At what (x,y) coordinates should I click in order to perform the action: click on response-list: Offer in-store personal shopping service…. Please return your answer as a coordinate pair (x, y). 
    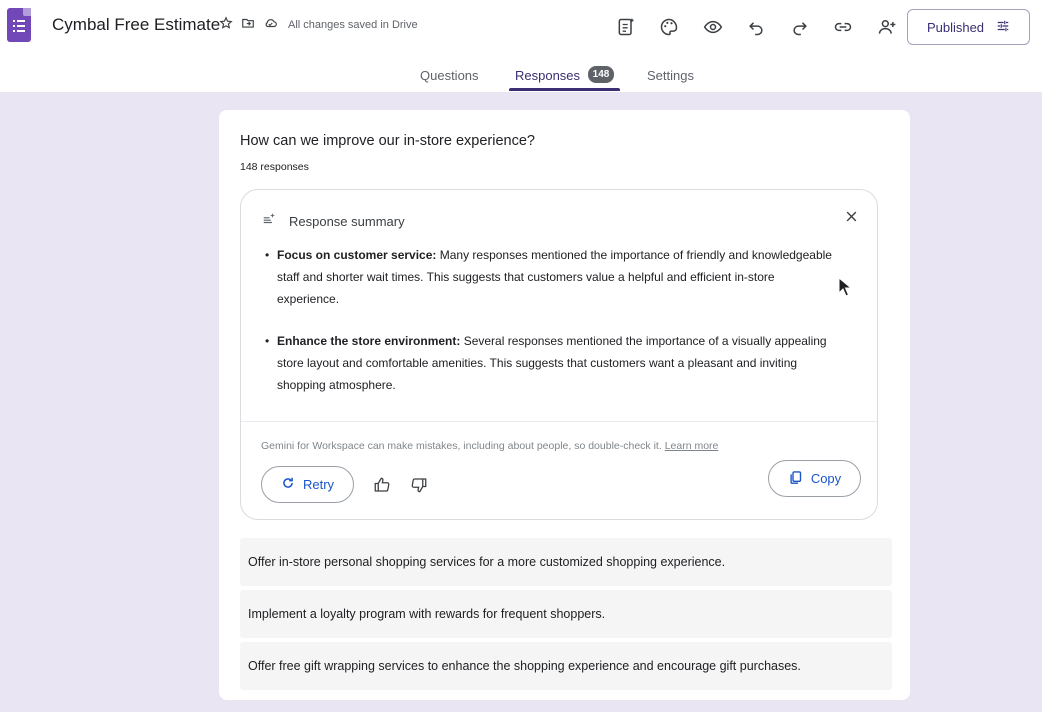
    Looking at the image, I should click on (566, 616).